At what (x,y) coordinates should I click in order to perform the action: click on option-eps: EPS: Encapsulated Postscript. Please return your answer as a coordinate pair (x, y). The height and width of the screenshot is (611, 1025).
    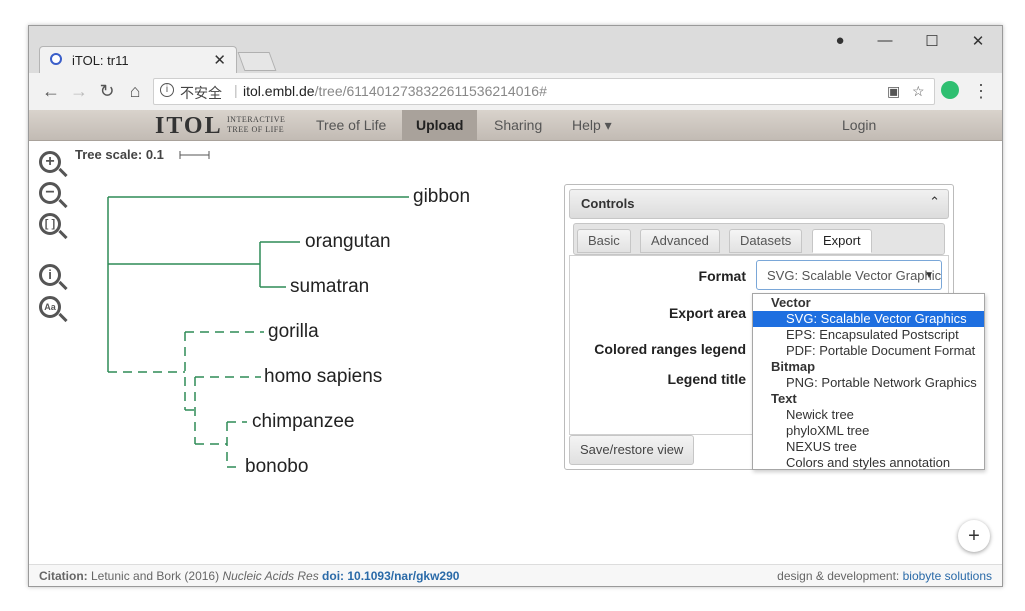
    Looking at the image, I should click on (868, 335).